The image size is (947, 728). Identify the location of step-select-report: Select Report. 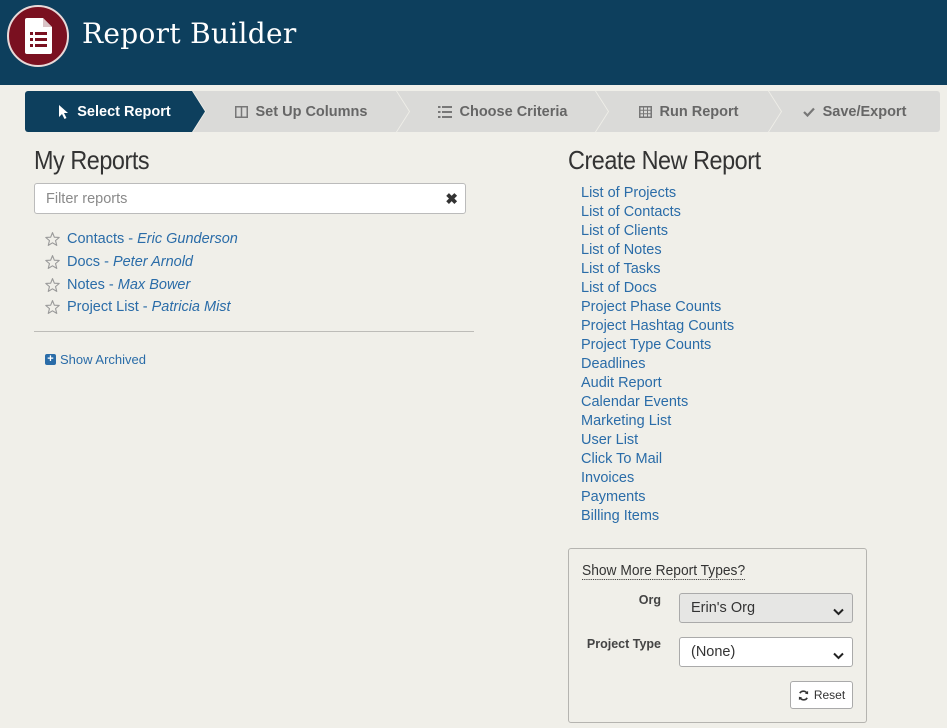
(115, 111).